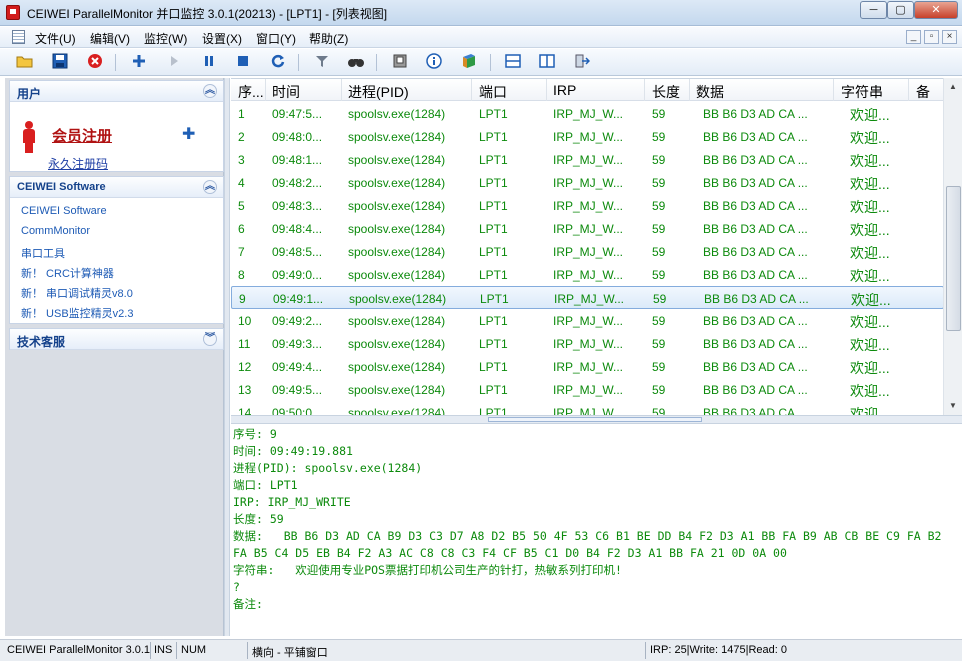 The width and height of the screenshot is (962, 661). I want to click on split-horizontal-icon, so click(513, 62).